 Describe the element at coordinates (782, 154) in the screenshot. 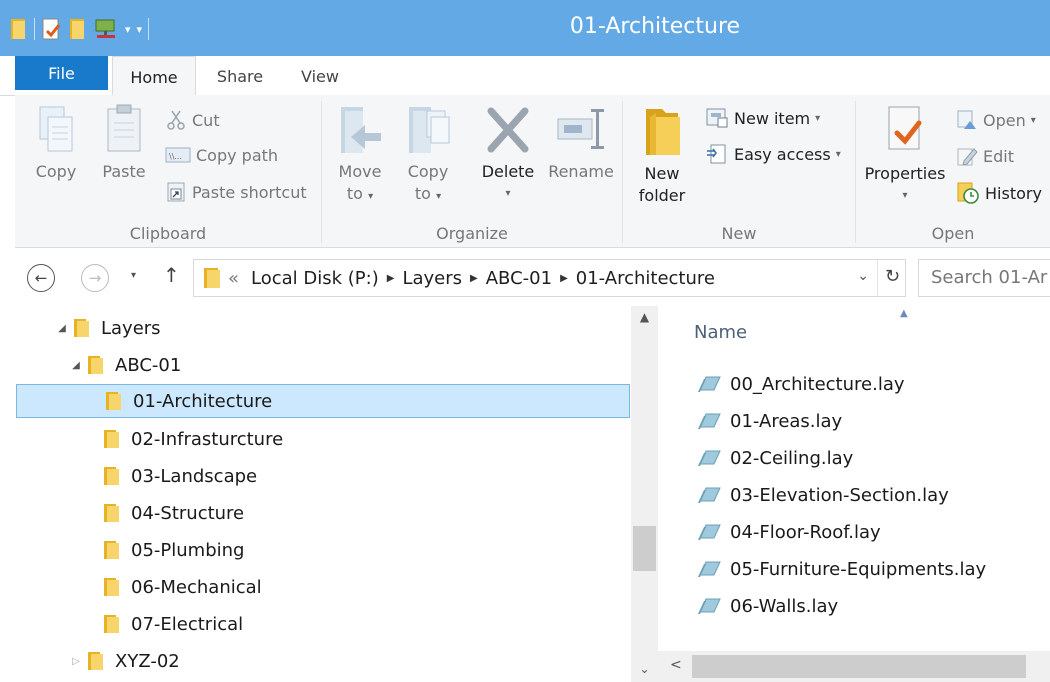

I see `easy-access-label: Easy access` at that location.